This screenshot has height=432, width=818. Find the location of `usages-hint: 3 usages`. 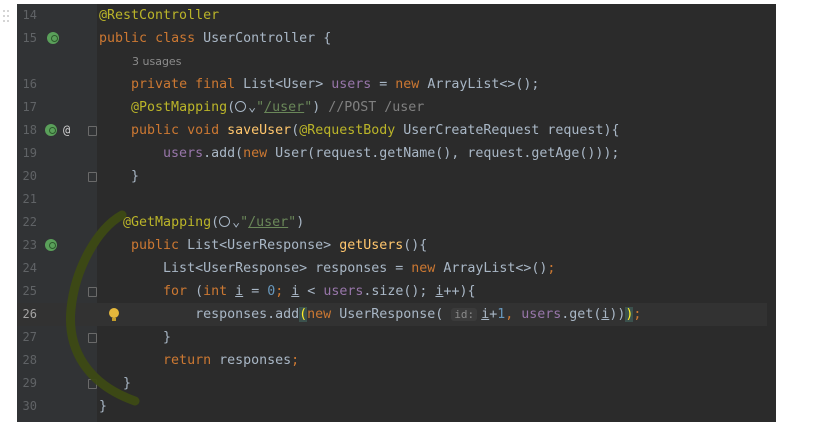

usages-hint: 3 usages is located at coordinates (156, 61).